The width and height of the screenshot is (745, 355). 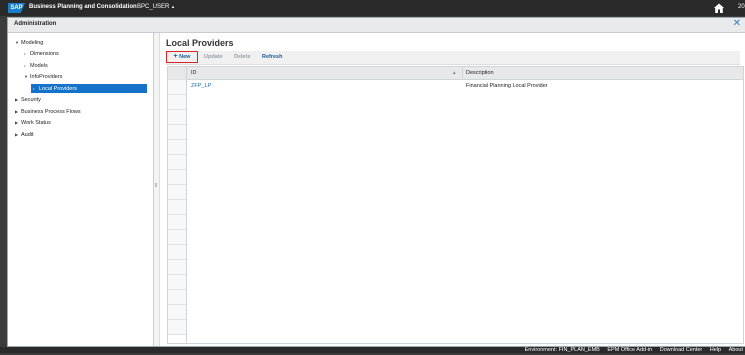 I want to click on tree-item-label: Work Status, so click(x=36, y=123).